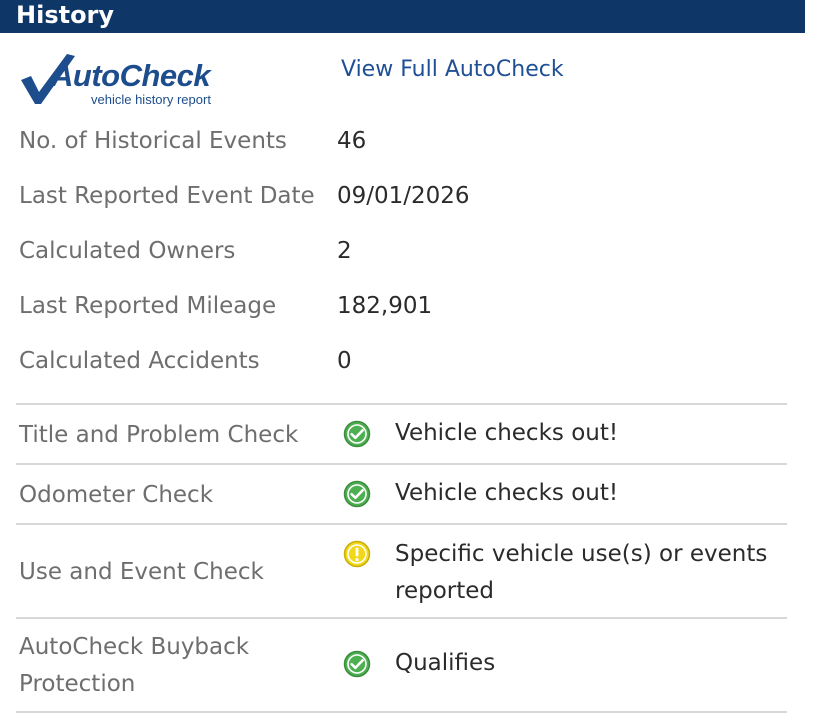 Image resolution: width=818 pixels, height=720 pixels. I want to click on label-last-mileage: Last Reported Mileage, so click(148, 306).